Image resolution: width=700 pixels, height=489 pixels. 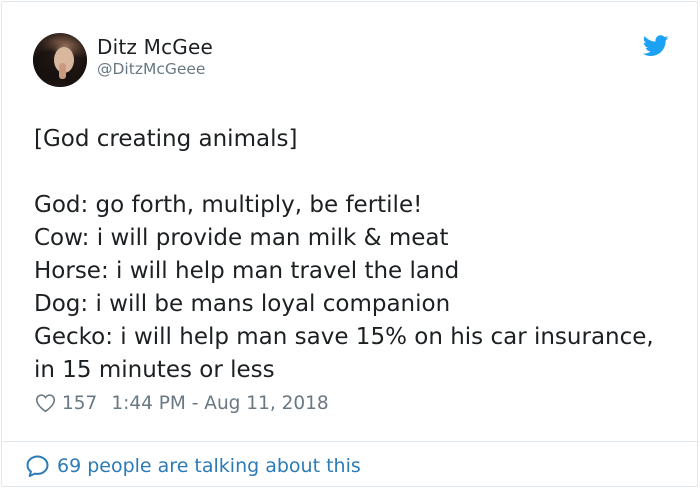 I want to click on twitter-bird-icon, so click(x=656, y=46).